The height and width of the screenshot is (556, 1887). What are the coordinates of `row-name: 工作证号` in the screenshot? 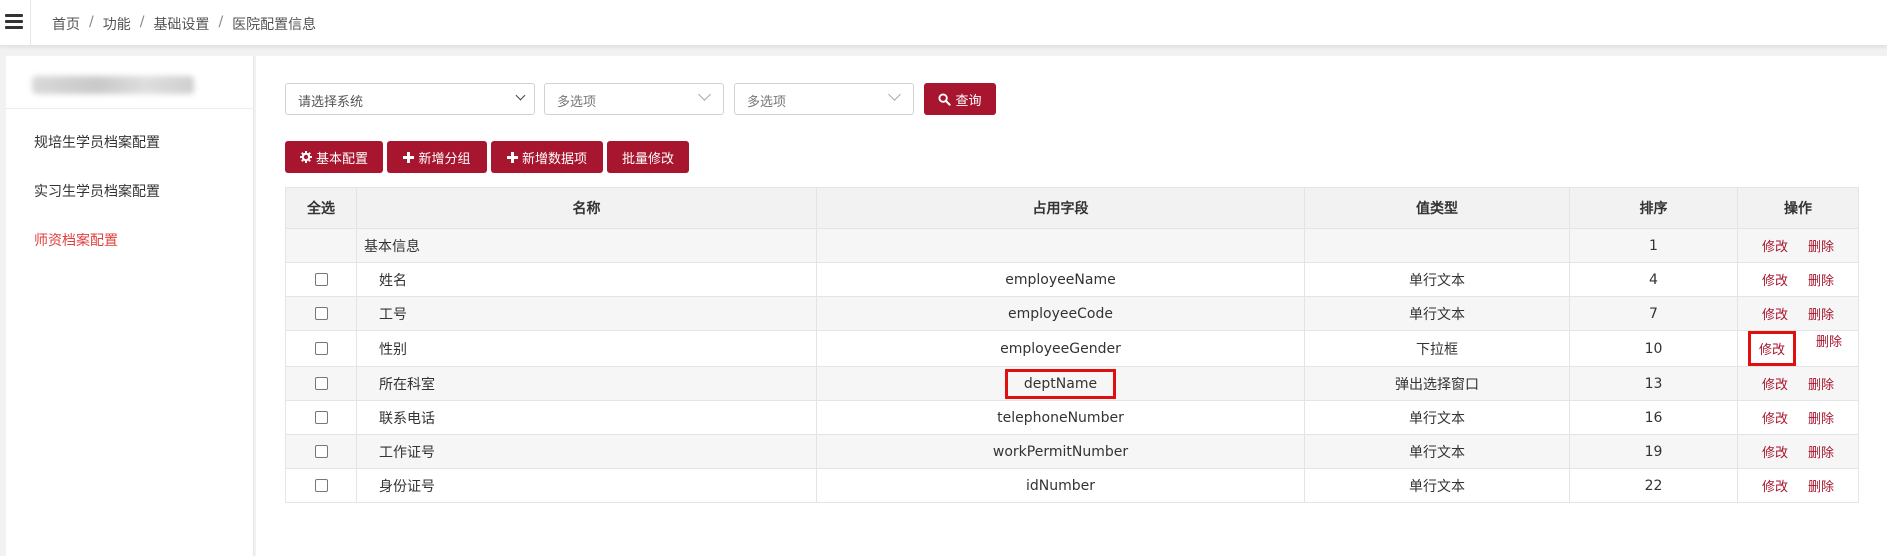 It's located at (586, 451).